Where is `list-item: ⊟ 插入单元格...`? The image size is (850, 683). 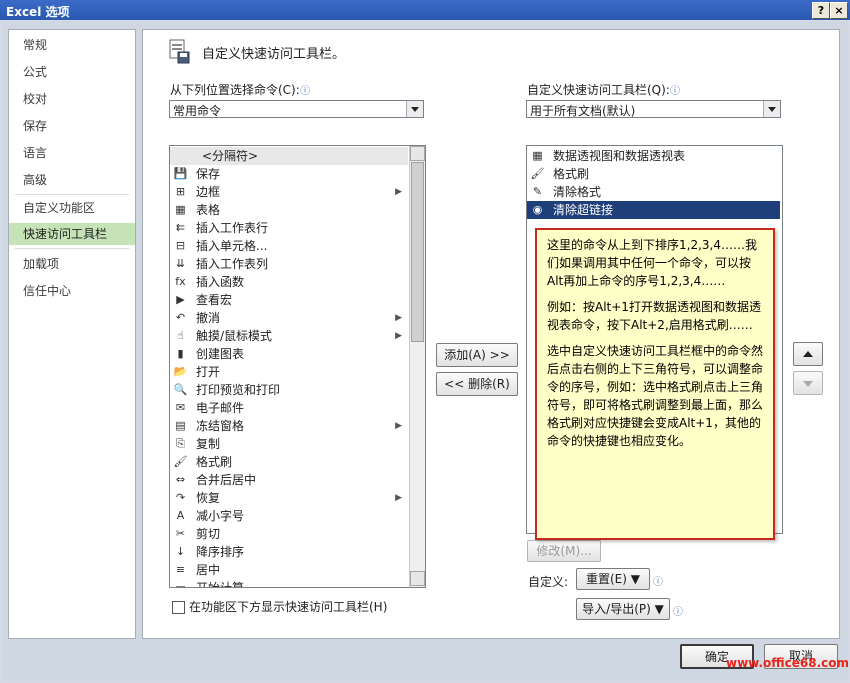
list-item: ⊟ 插入单元格... is located at coordinates (289, 246).